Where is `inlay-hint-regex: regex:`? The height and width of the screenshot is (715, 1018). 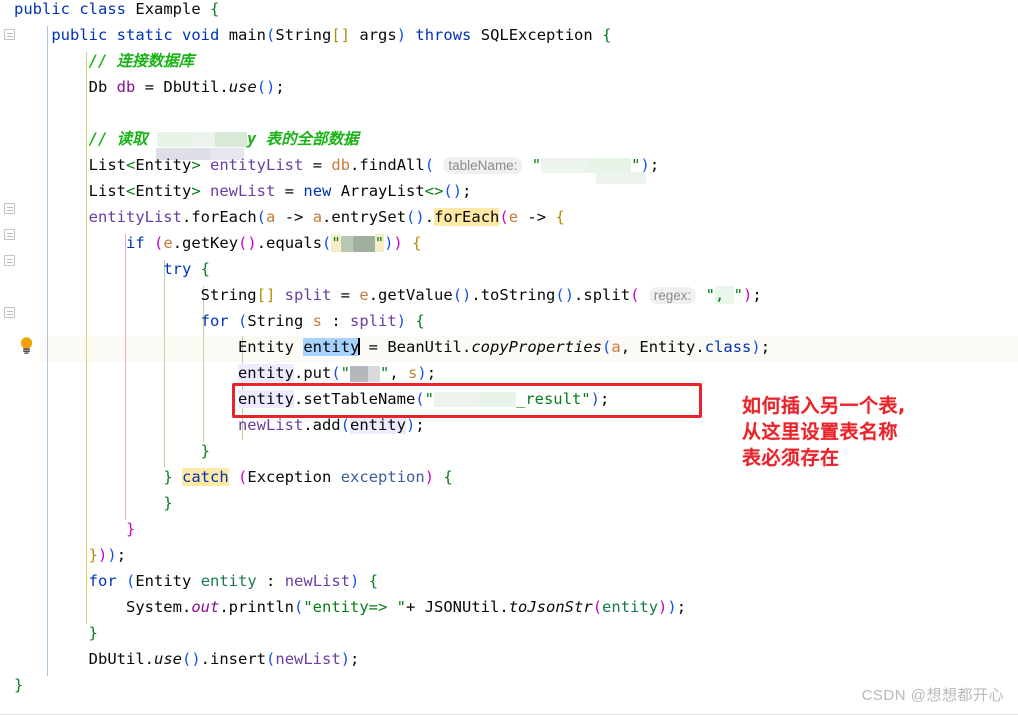
inlay-hint-regex: regex: is located at coordinates (672, 295).